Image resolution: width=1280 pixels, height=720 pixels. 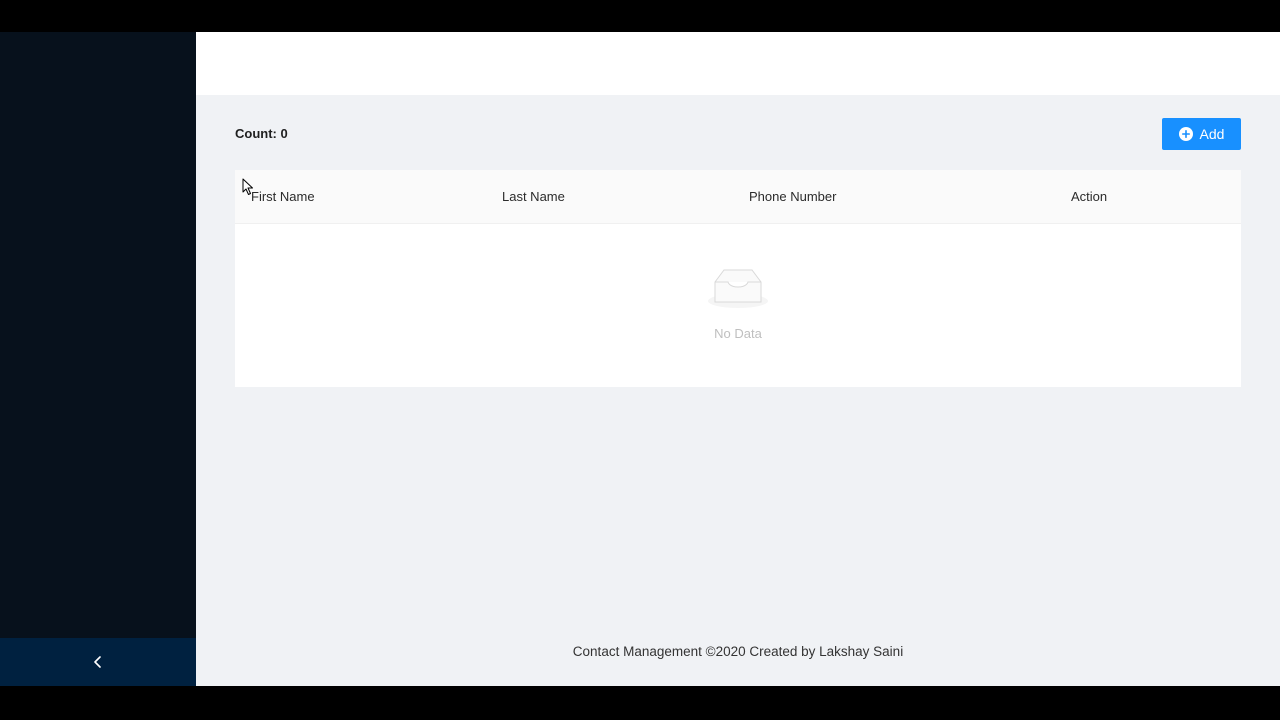 I want to click on sidebar, so click(x=98, y=359).